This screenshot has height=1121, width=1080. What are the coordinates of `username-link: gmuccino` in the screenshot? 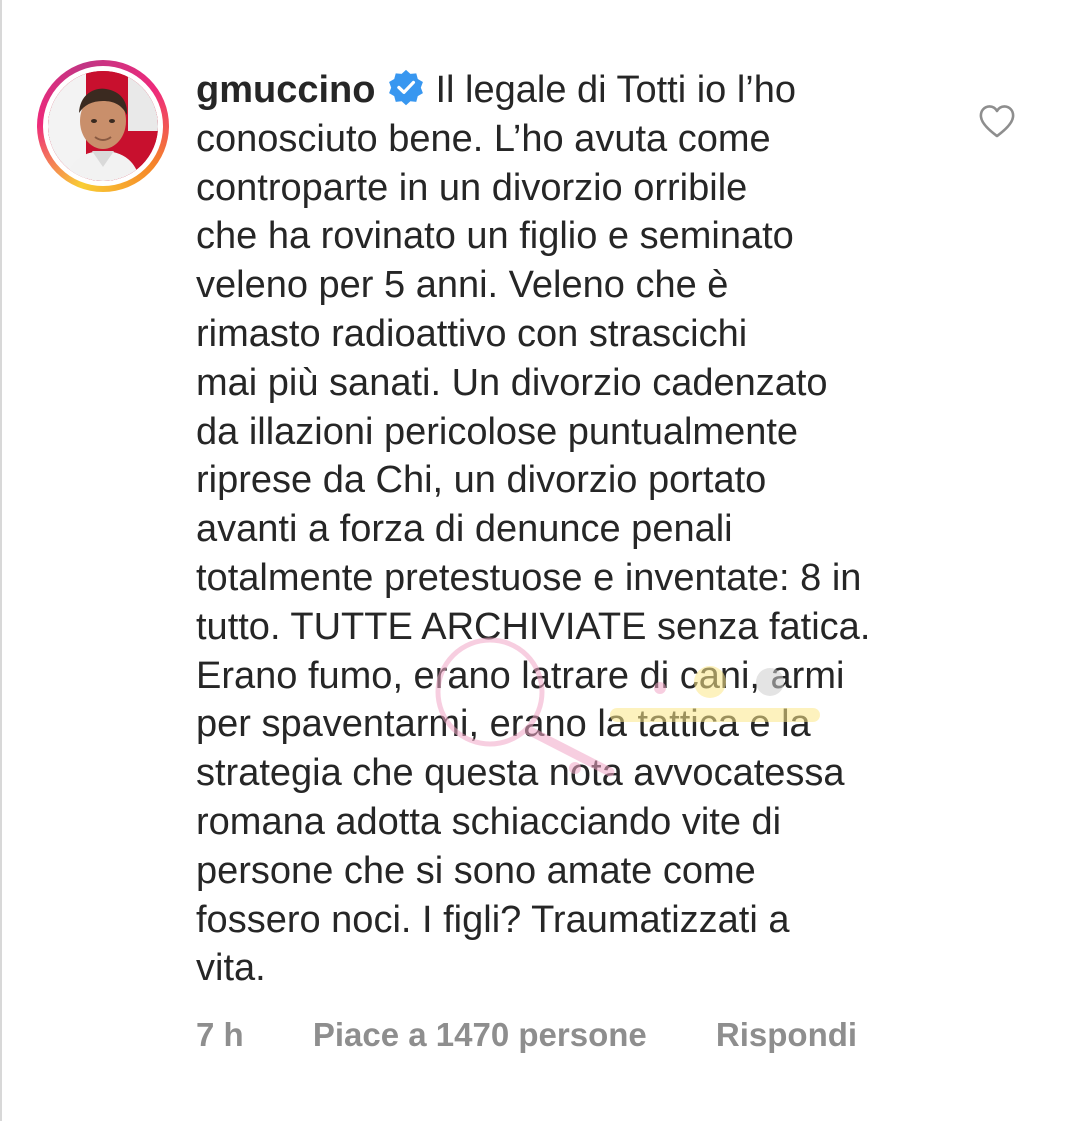 It's located at (285, 90).